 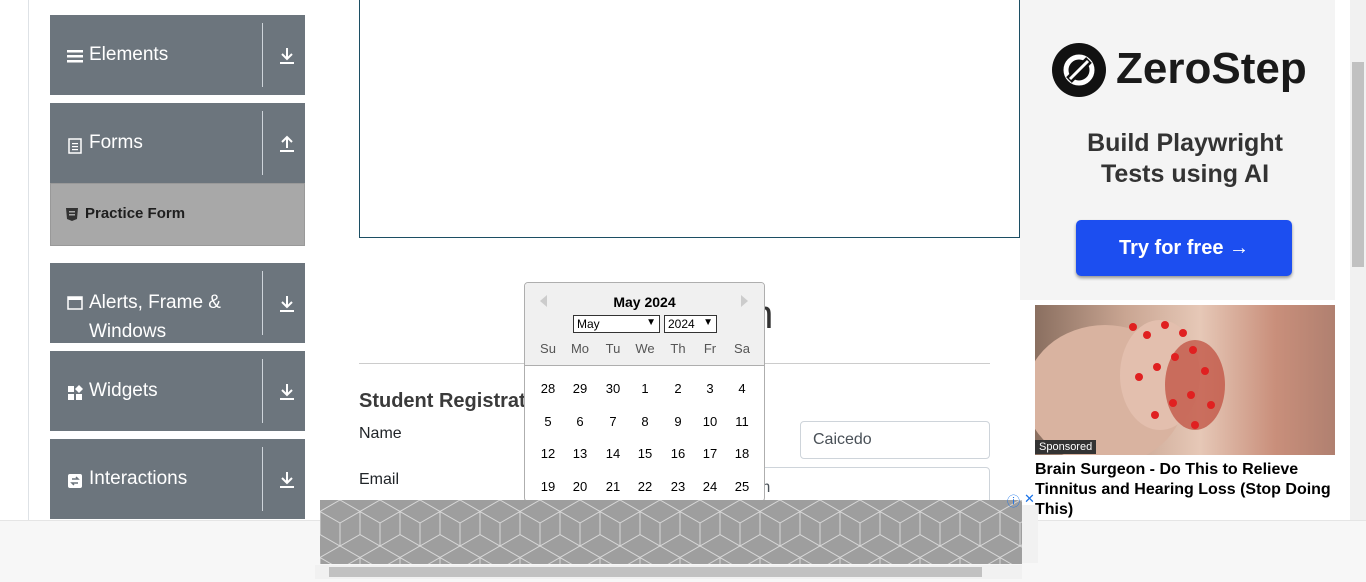 What do you see at coordinates (380, 433) in the screenshot?
I see `name-label: Name` at bounding box center [380, 433].